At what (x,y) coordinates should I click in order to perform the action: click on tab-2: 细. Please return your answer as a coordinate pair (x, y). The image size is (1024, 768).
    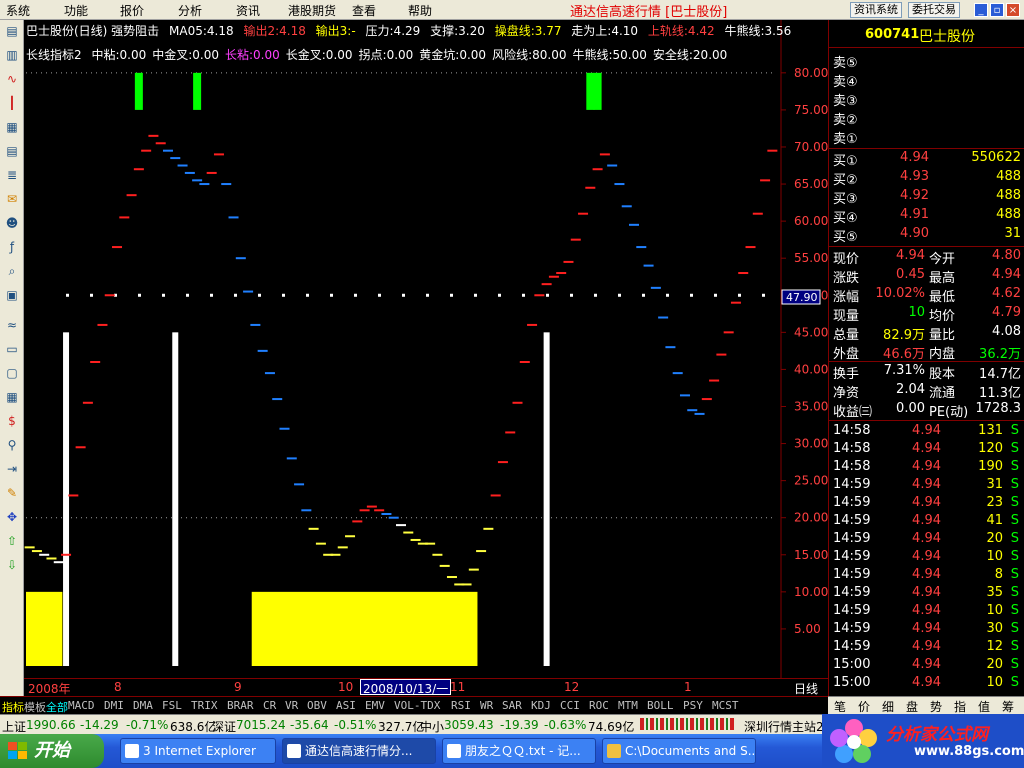
    Looking at the image, I should click on (888, 706).